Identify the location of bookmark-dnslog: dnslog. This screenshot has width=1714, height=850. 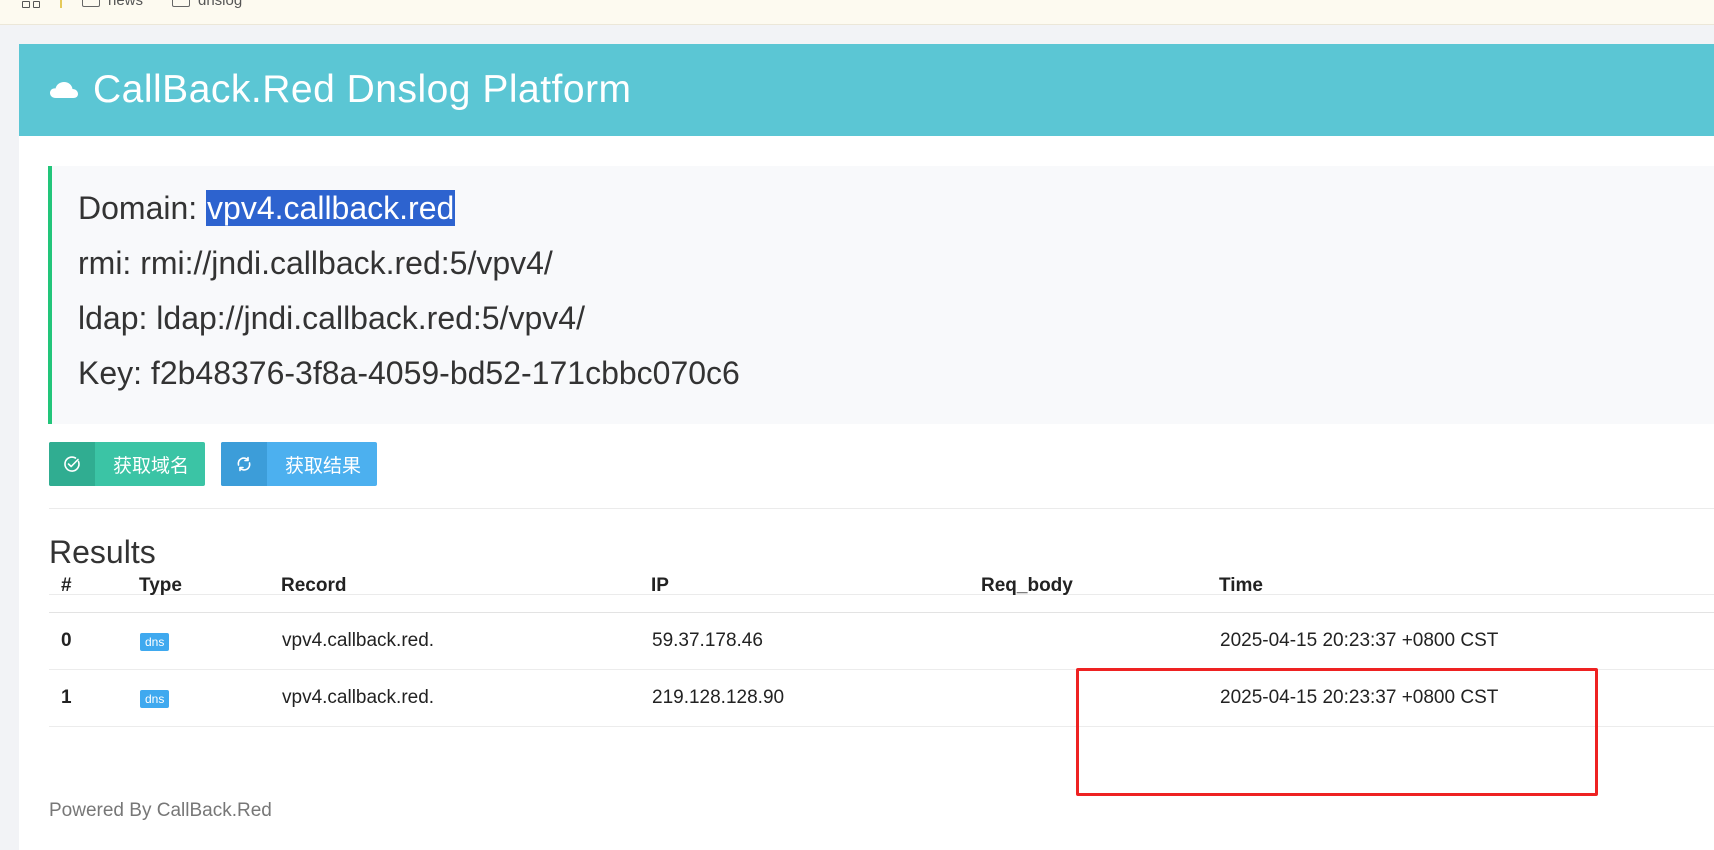
(207, 5).